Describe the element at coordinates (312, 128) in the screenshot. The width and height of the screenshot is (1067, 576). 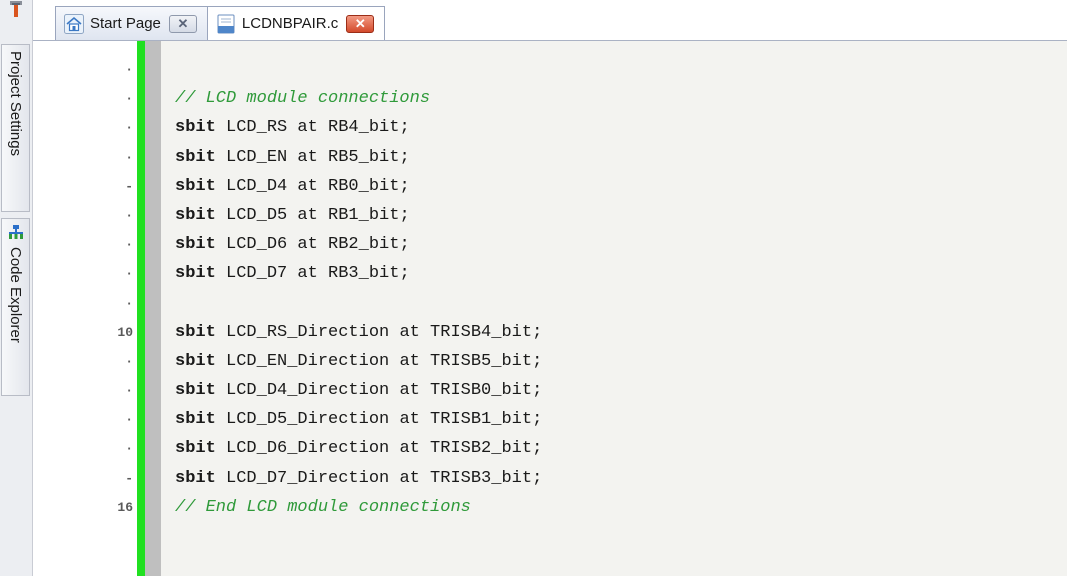
I see `code-rest: LCD_RS at RB4_bit;` at that location.